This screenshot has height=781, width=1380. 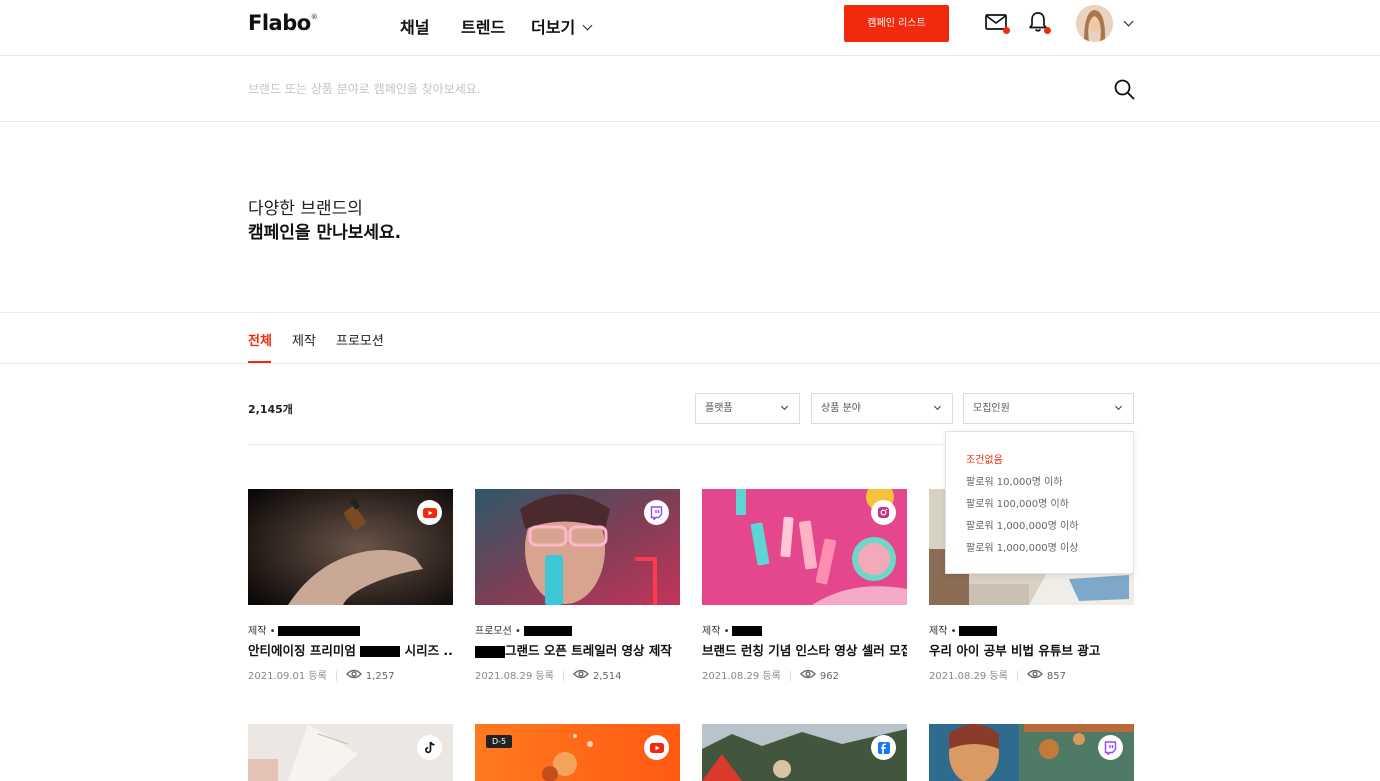 I want to click on hero-line1: 다양한 브랜드의, so click(x=305, y=209).